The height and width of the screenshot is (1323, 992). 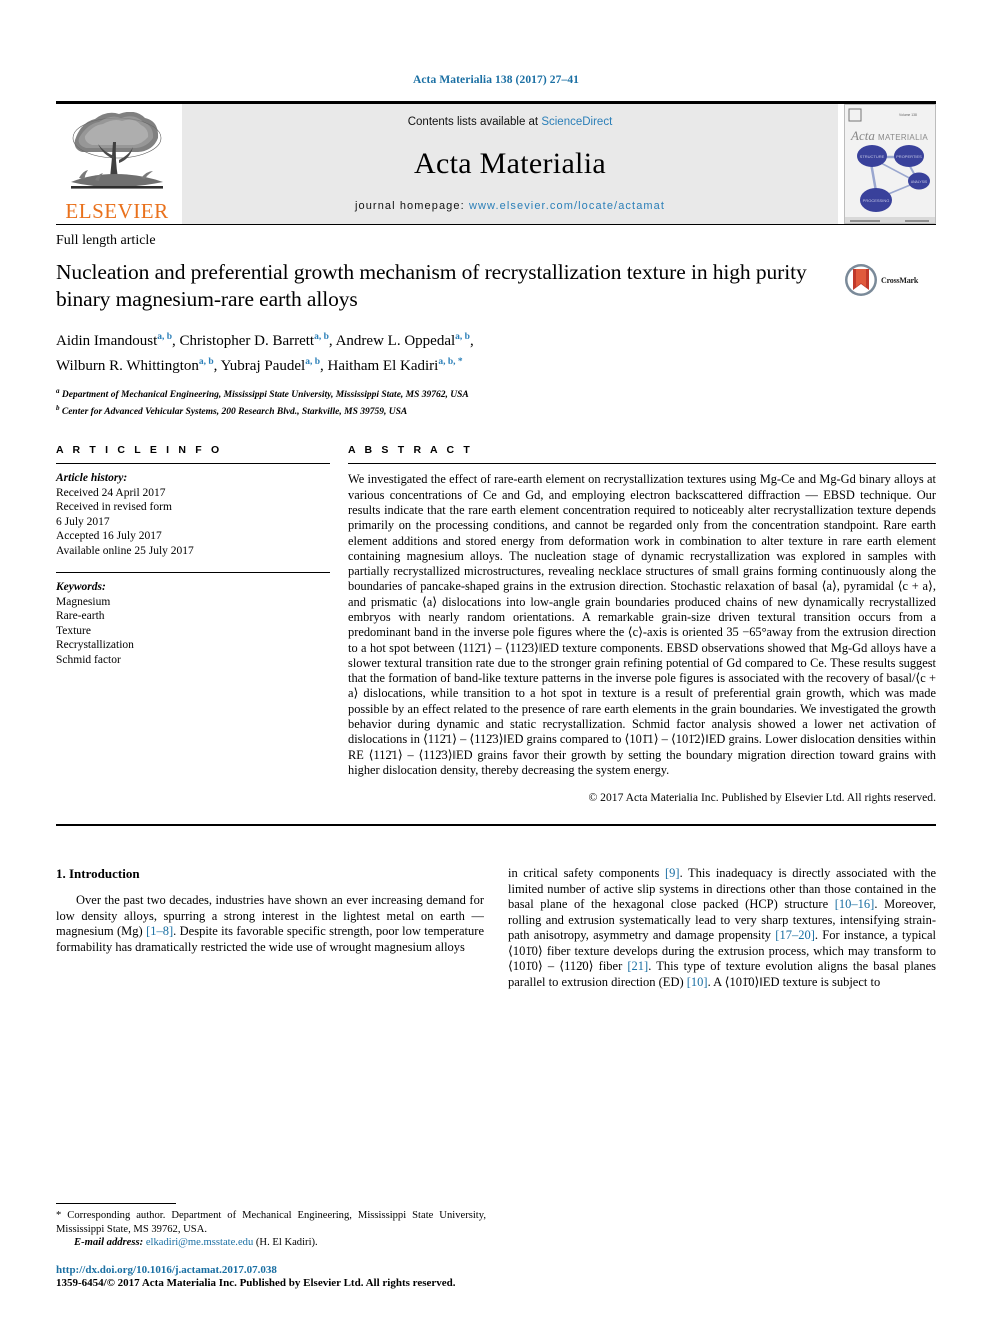 I want to click on keyword-item: Magnesium, so click(x=83, y=601).